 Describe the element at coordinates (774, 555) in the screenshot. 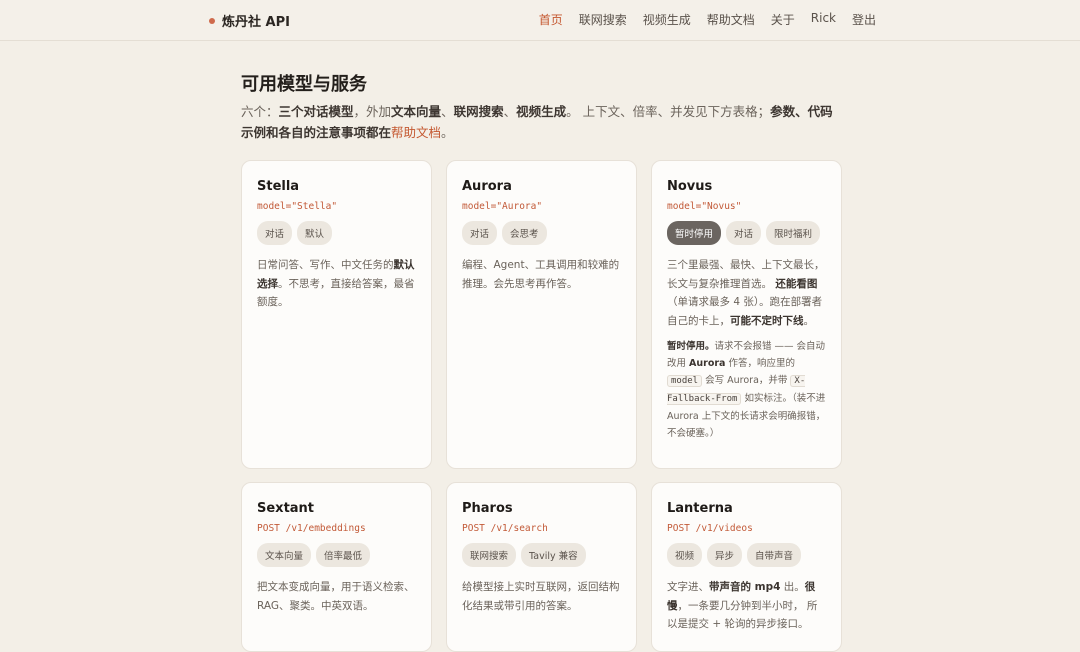

I see `tag: 自带声音` at that location.